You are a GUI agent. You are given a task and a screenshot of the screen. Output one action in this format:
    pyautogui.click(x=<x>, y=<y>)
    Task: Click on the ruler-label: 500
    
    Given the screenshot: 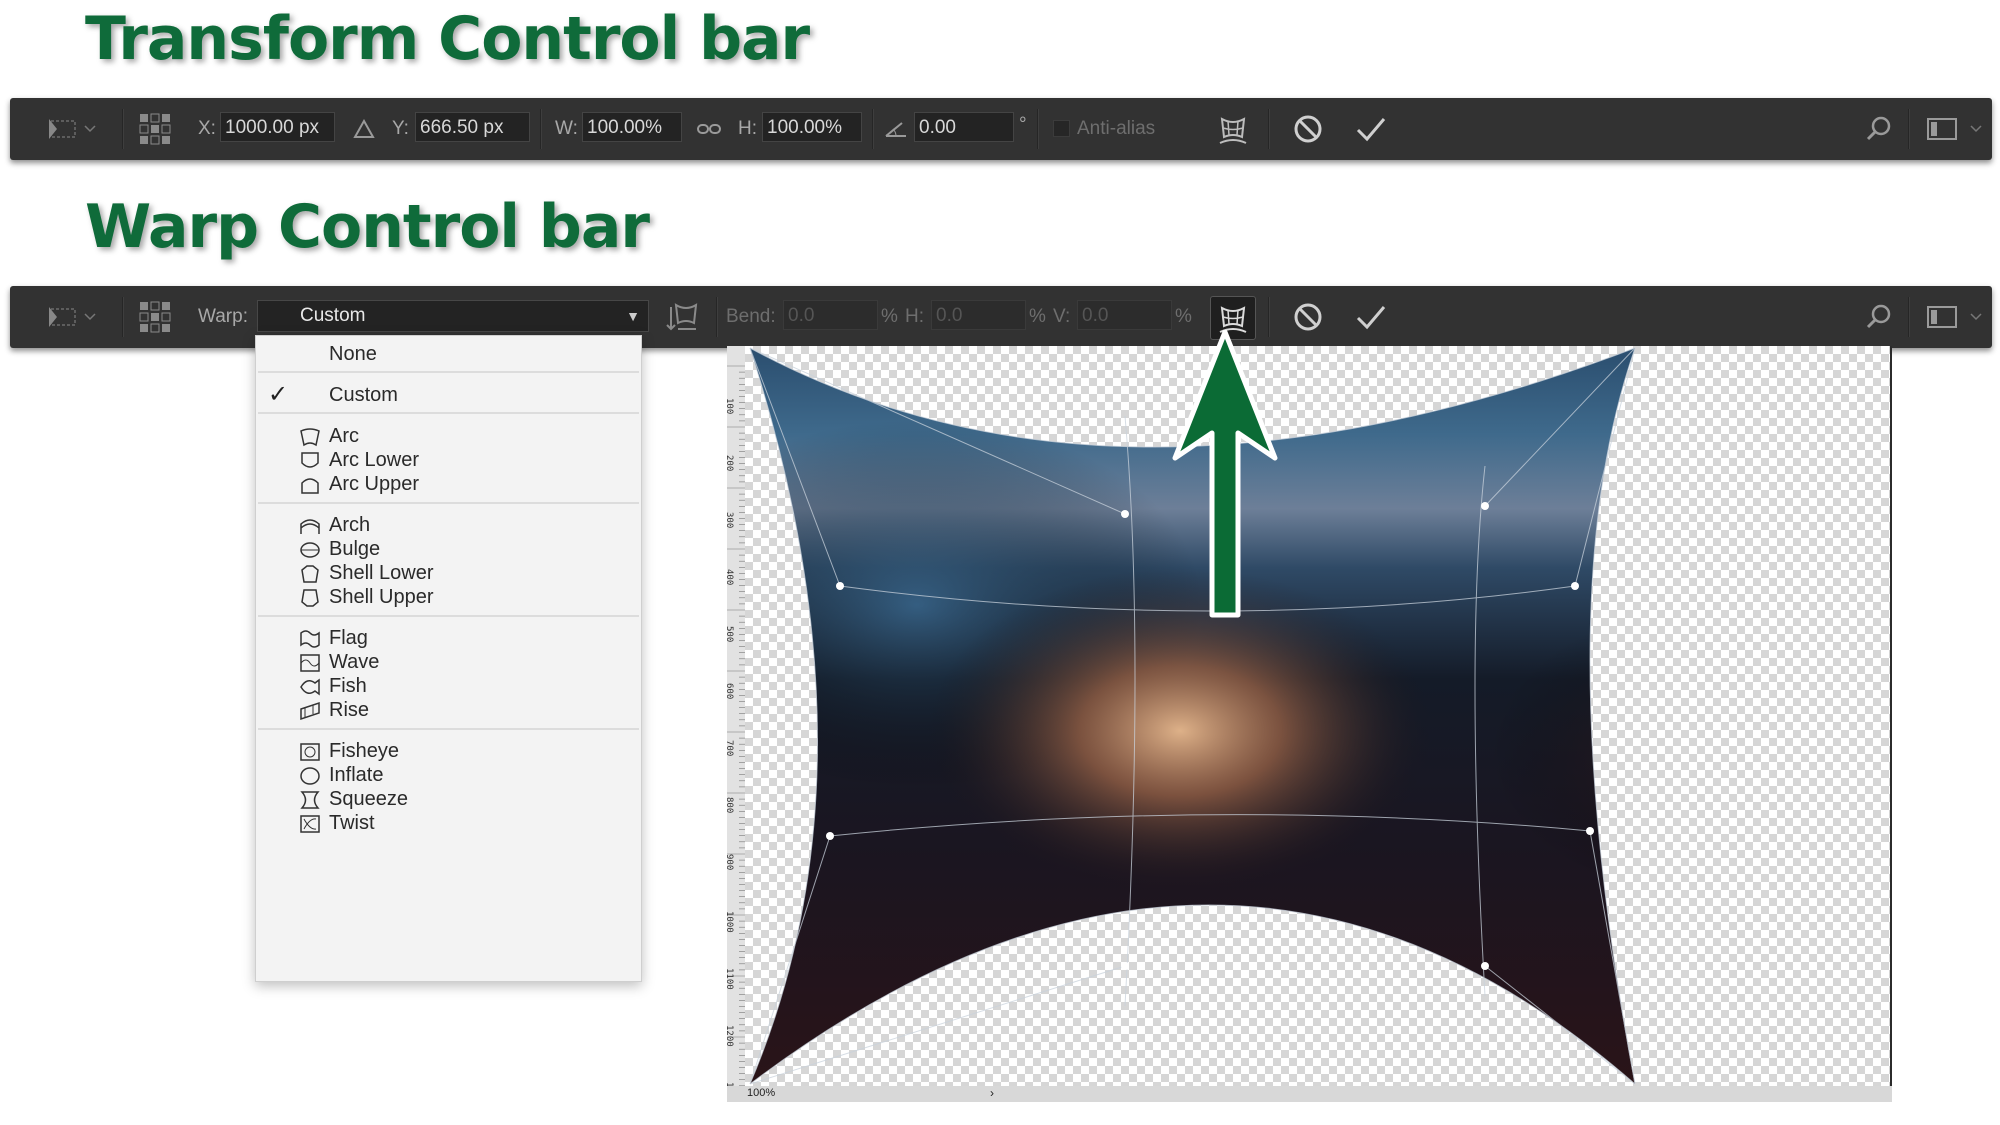 What is the action you would take?
    pyautogui.click(x=730, y=634)
    